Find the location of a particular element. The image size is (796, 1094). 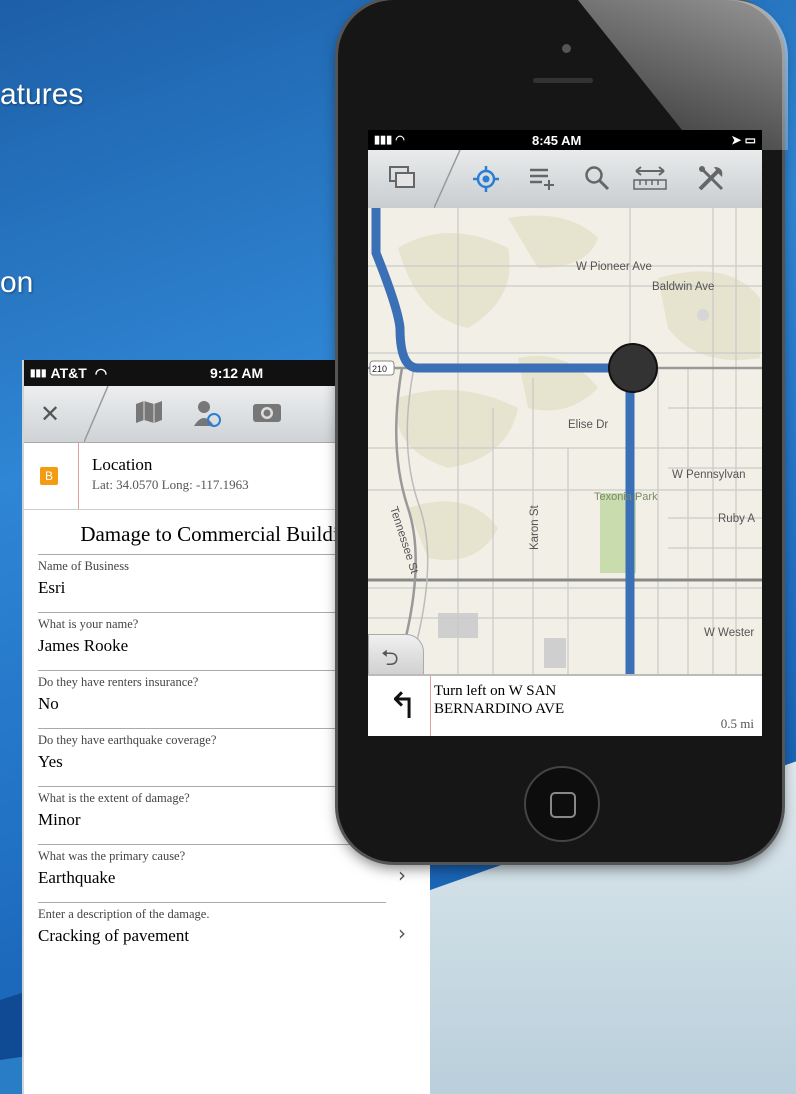

person-location-icon is located at coordinates (207, 417).